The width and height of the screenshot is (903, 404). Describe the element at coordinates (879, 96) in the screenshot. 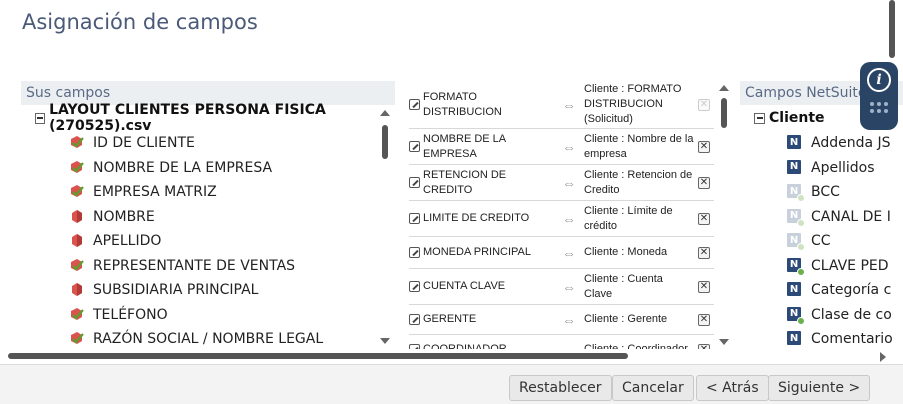

I see `help-widget: i` at that location.